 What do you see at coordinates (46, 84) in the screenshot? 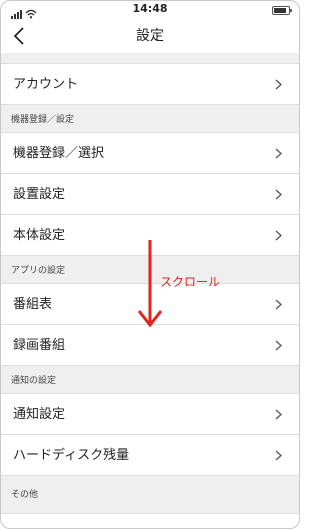
I see `menu-item-label: アカウント` at bounding box center [46, 84].